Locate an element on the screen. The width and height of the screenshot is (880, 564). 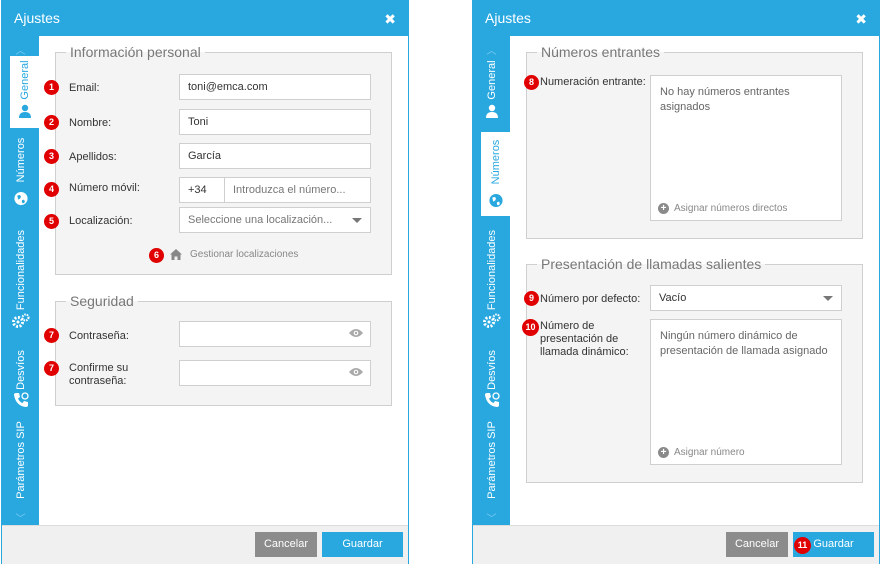
annotation-badge: 10 is located at coordinates (530, 327).